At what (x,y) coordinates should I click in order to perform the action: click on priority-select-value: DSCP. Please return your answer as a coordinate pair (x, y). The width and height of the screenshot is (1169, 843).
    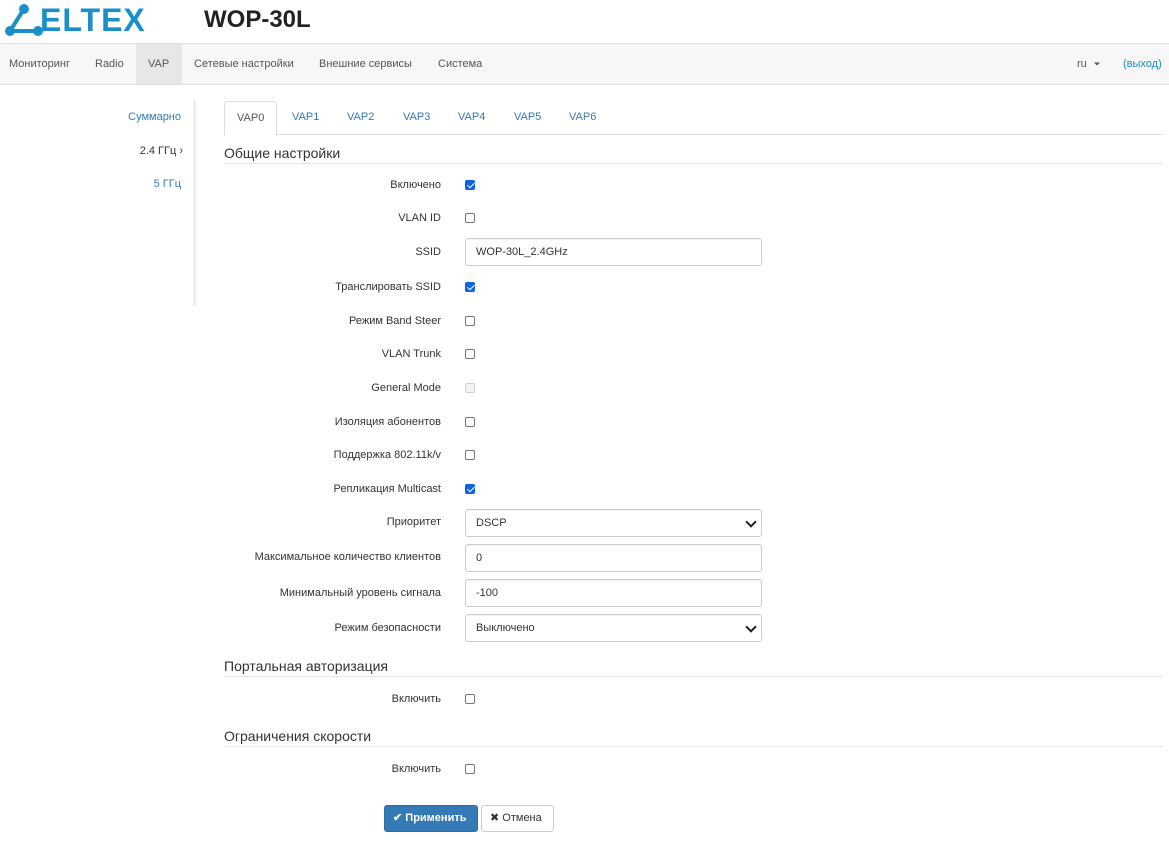
    Looking at the image, I should click on (491, 523).